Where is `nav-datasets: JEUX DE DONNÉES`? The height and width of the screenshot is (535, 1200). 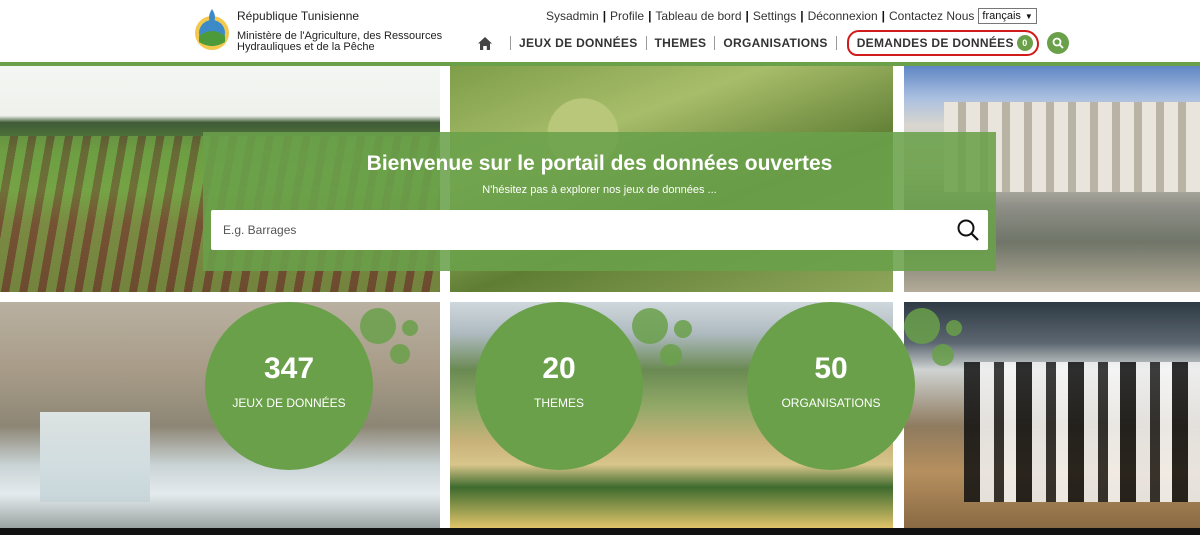 nav-datasets: JEUX DE DONNÉES is located at coordinates (578, 43).